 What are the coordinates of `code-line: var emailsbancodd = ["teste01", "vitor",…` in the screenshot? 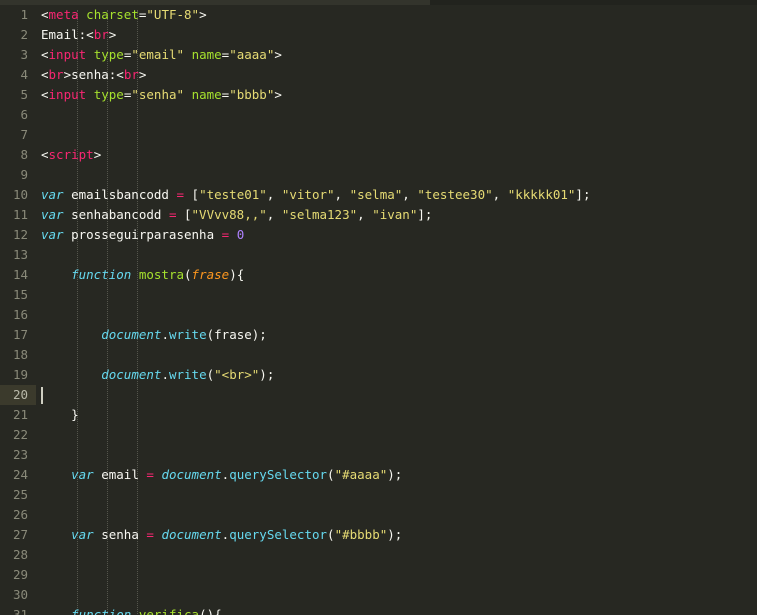 It's located at (396, 195).